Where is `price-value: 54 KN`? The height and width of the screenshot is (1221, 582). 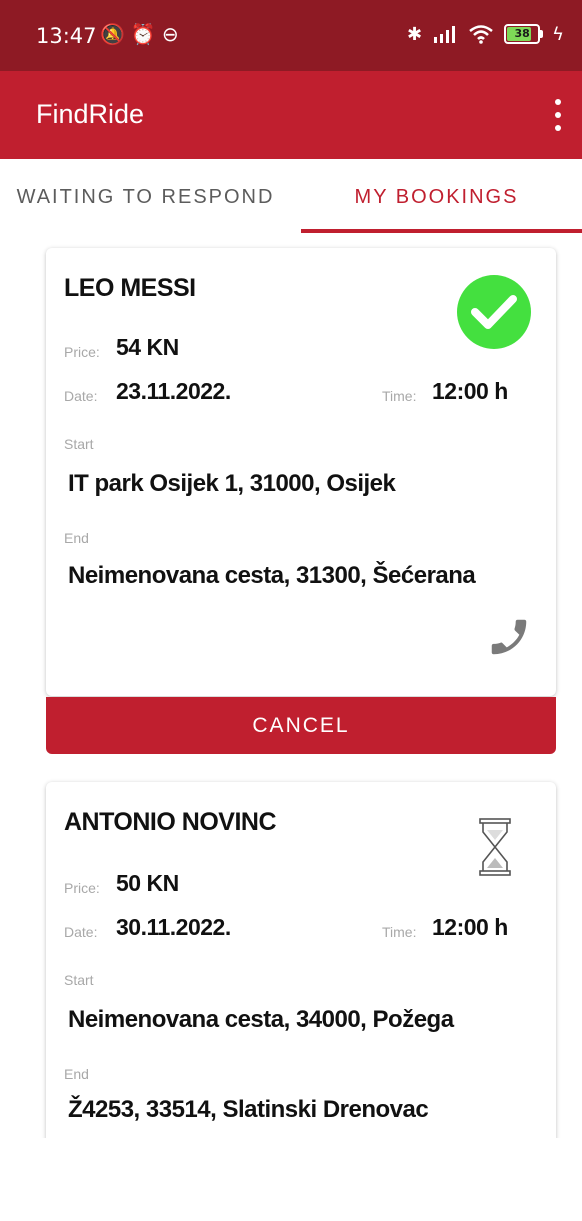
price-value: 54 KN is located at coordinates (147, 347).